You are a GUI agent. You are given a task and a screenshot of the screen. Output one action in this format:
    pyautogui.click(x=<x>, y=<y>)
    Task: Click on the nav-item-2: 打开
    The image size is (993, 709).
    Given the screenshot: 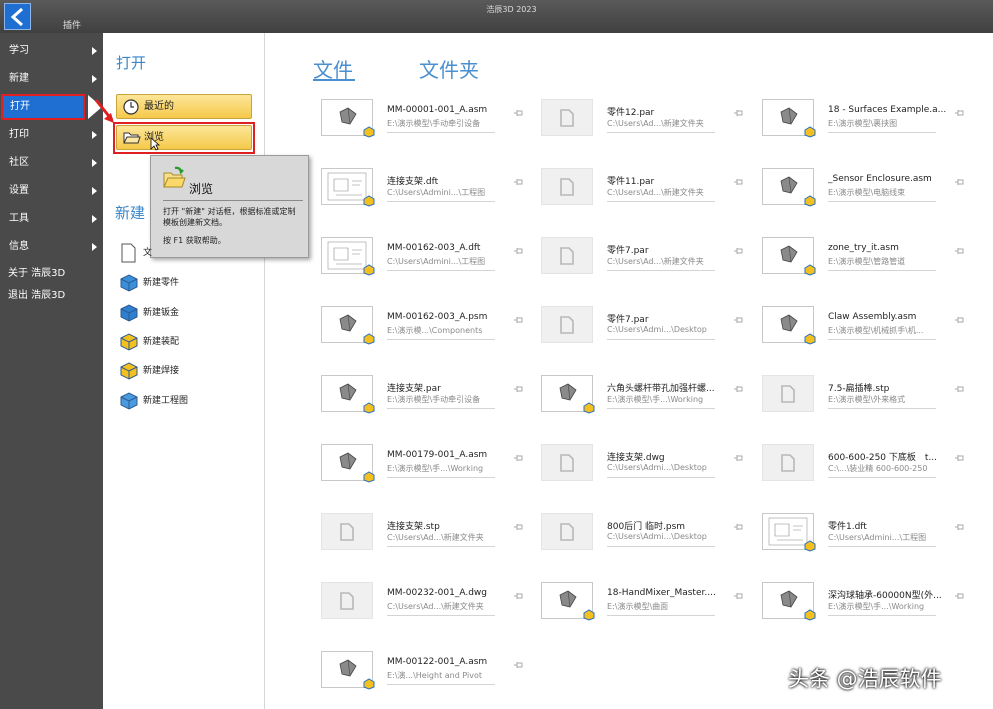 What is the action you would take?
    pyautogui.click(x=43, y=107)
    